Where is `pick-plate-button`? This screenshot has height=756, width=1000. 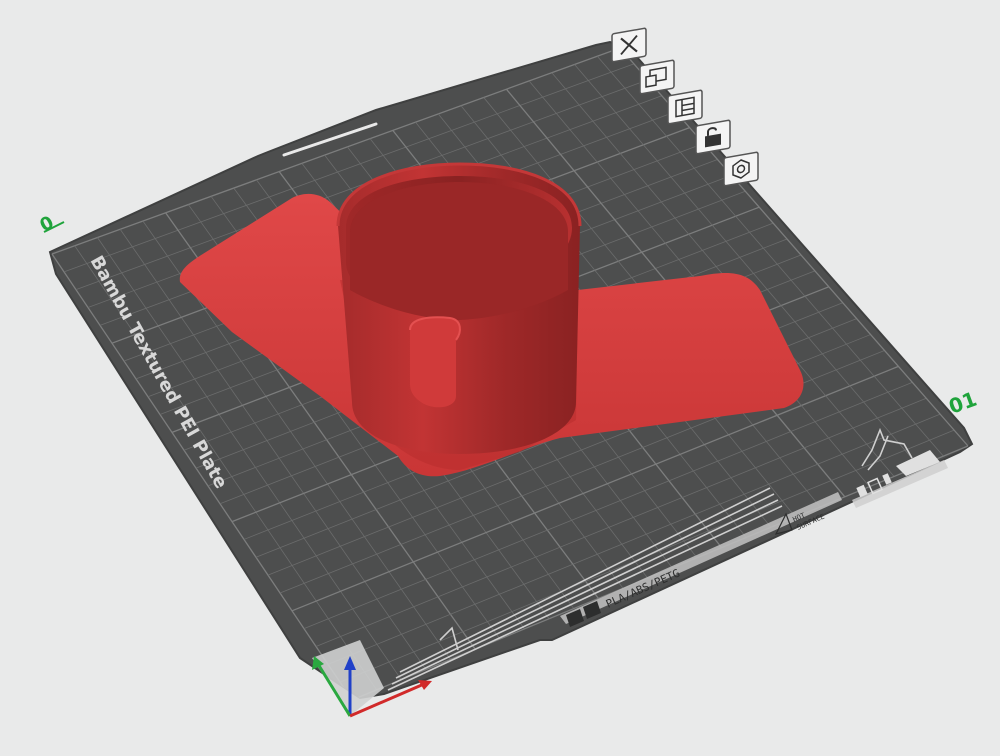 pick-plate-button is located at coordinates (657, 77).